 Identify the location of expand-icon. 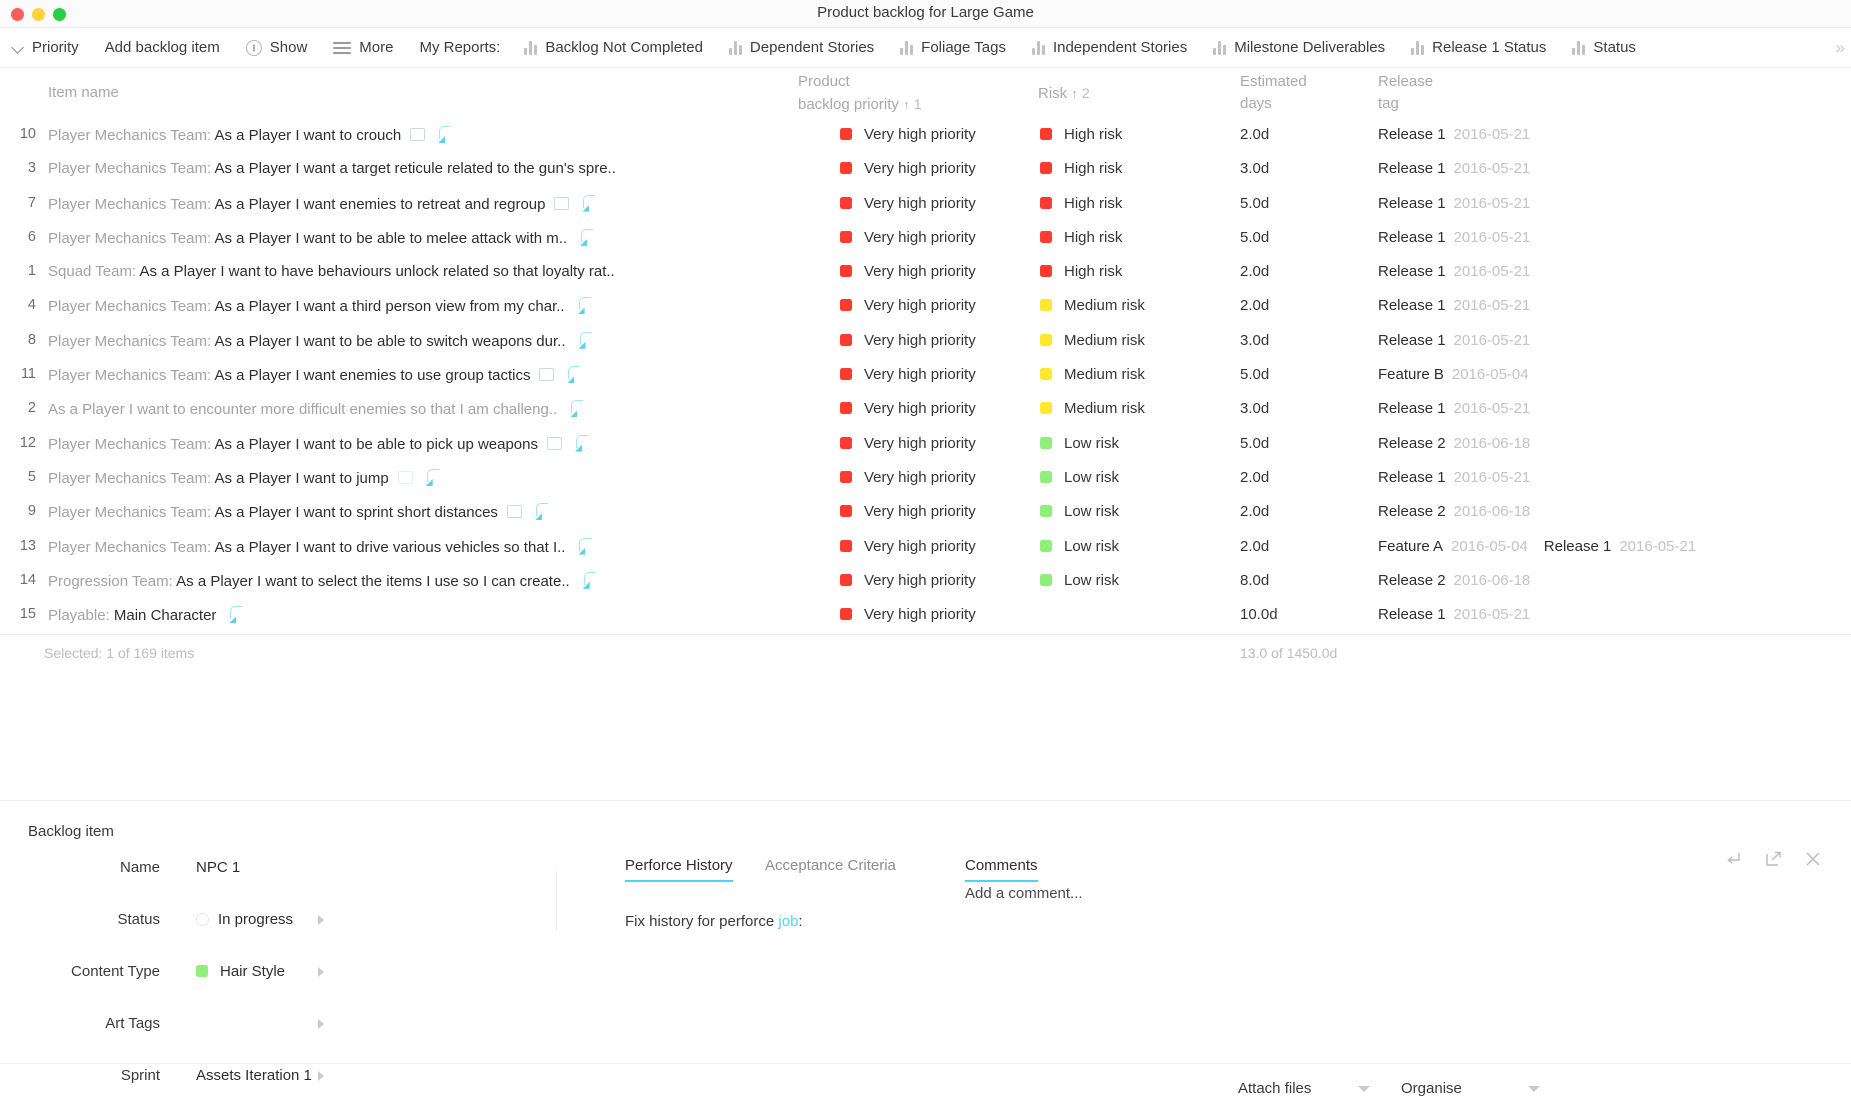
(1773, 859).